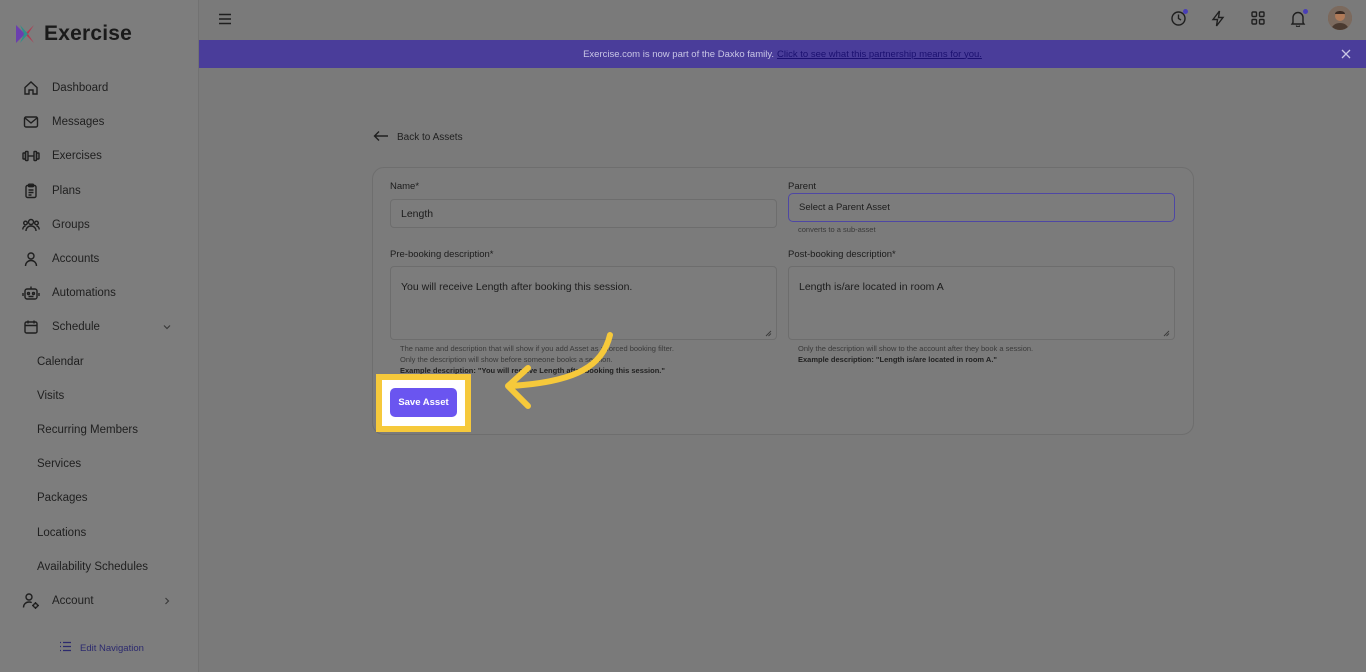 The height and width of the screenshot is (672, 1366). What do you see at coordinates (225, 19) in the screenshot?
I see `menu-icon` at bounding box center [225, 19].